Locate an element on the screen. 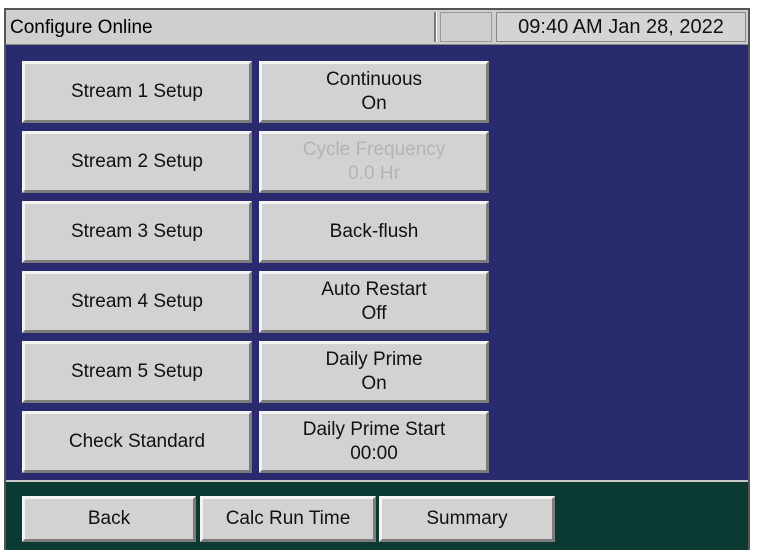 The image size is (760, 552). page-title: Configure Online is located at coordinates (81, 27).